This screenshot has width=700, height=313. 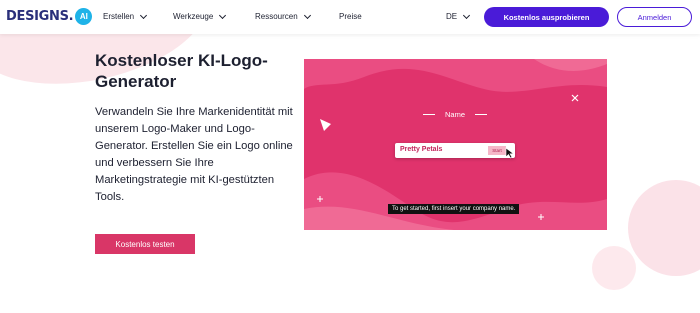 I want to click on language-selector: DE, so click(x=458, y=16).